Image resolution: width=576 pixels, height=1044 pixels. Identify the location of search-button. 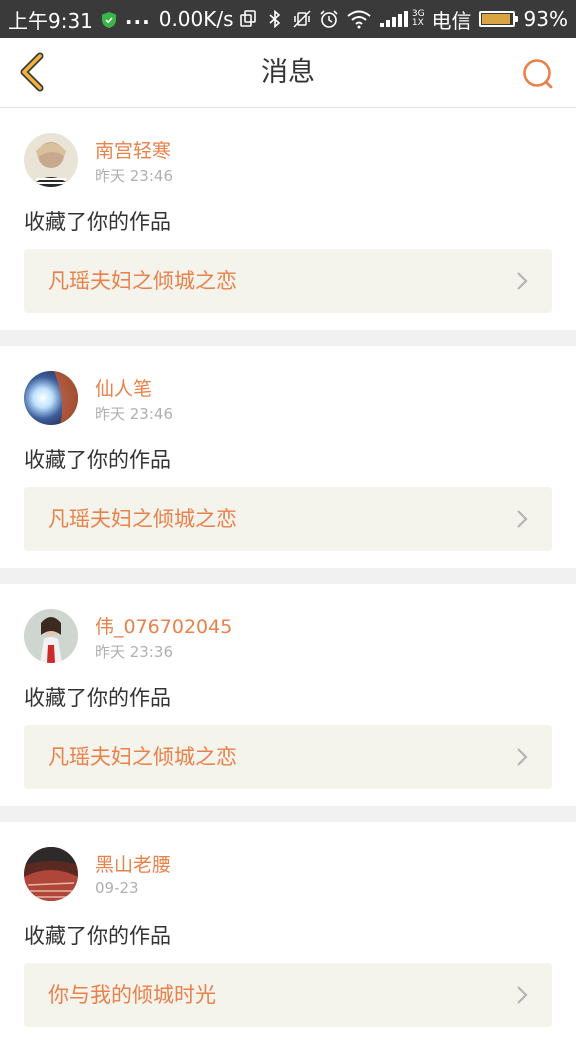
(538, 74).